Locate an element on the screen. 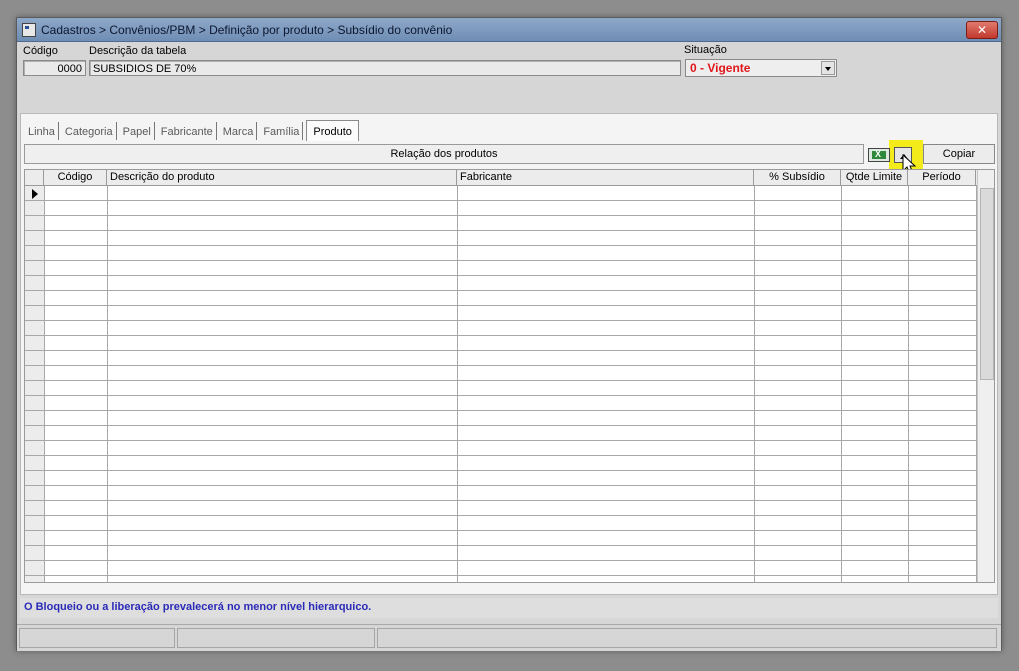 This screenshot has height=671, width=1019. descricao-field: SUBSIDIOS DE 70% is located at coordinates (385, 68).